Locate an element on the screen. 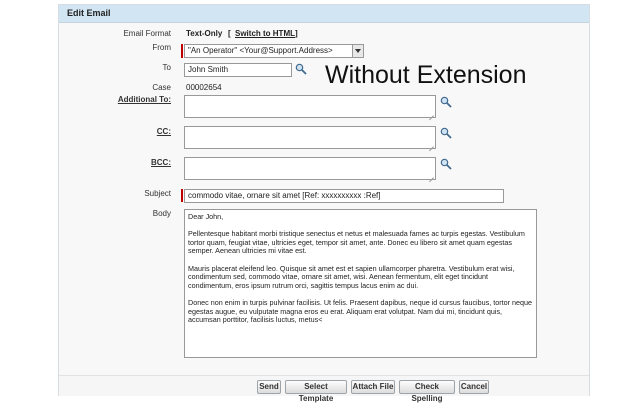  bcc-field is located at coordinates (310, 168).